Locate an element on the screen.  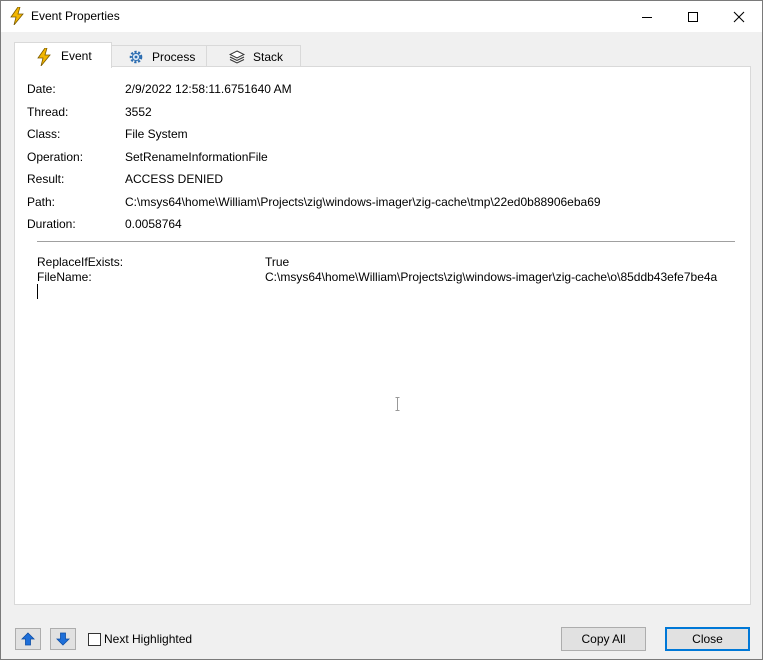
date-label: Date: is located at coordinates (41, 89).